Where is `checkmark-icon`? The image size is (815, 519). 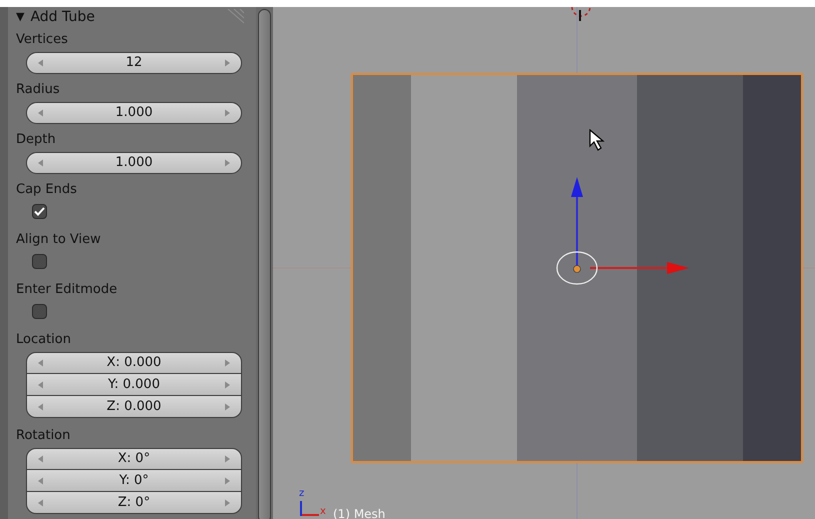 checkmark-icon is located at coordinates (39, 211).